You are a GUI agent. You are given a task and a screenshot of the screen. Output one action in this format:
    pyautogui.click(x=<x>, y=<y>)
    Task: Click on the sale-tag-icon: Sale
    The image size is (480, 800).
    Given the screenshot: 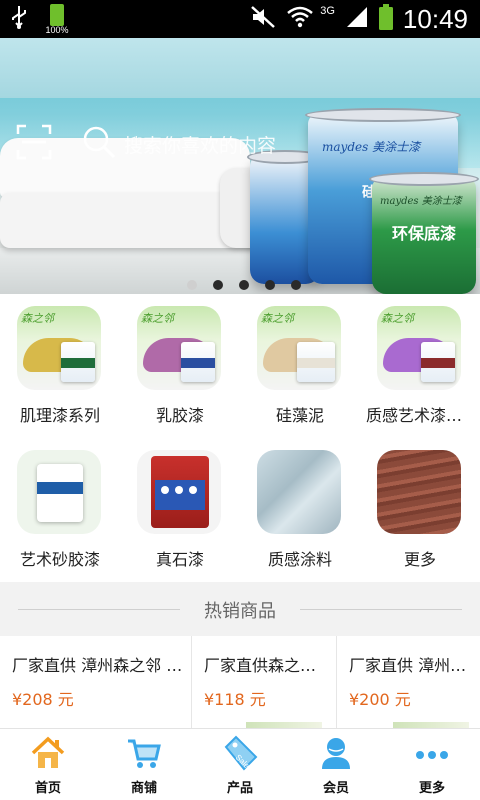 What is the action you would take?
    pyautogui.click(x=240, y=753)
    